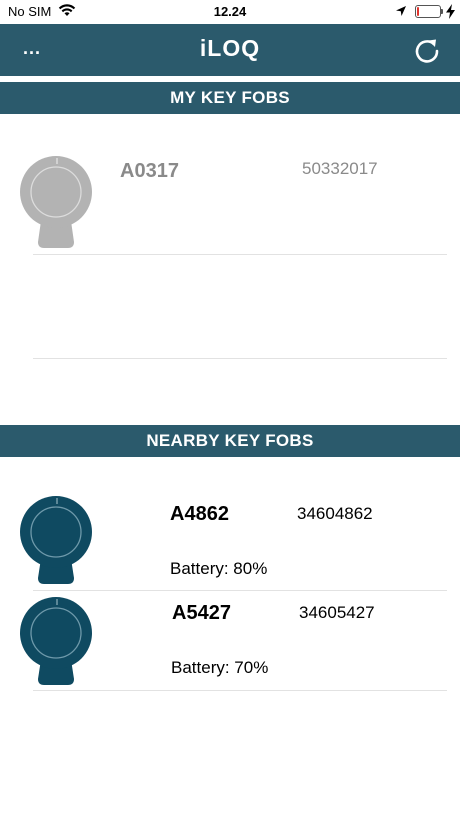 The image size is (460, 818). Describe the element at coordinates (450, 11) in the screenshot. I see `charging-bolt-icon` at that location.